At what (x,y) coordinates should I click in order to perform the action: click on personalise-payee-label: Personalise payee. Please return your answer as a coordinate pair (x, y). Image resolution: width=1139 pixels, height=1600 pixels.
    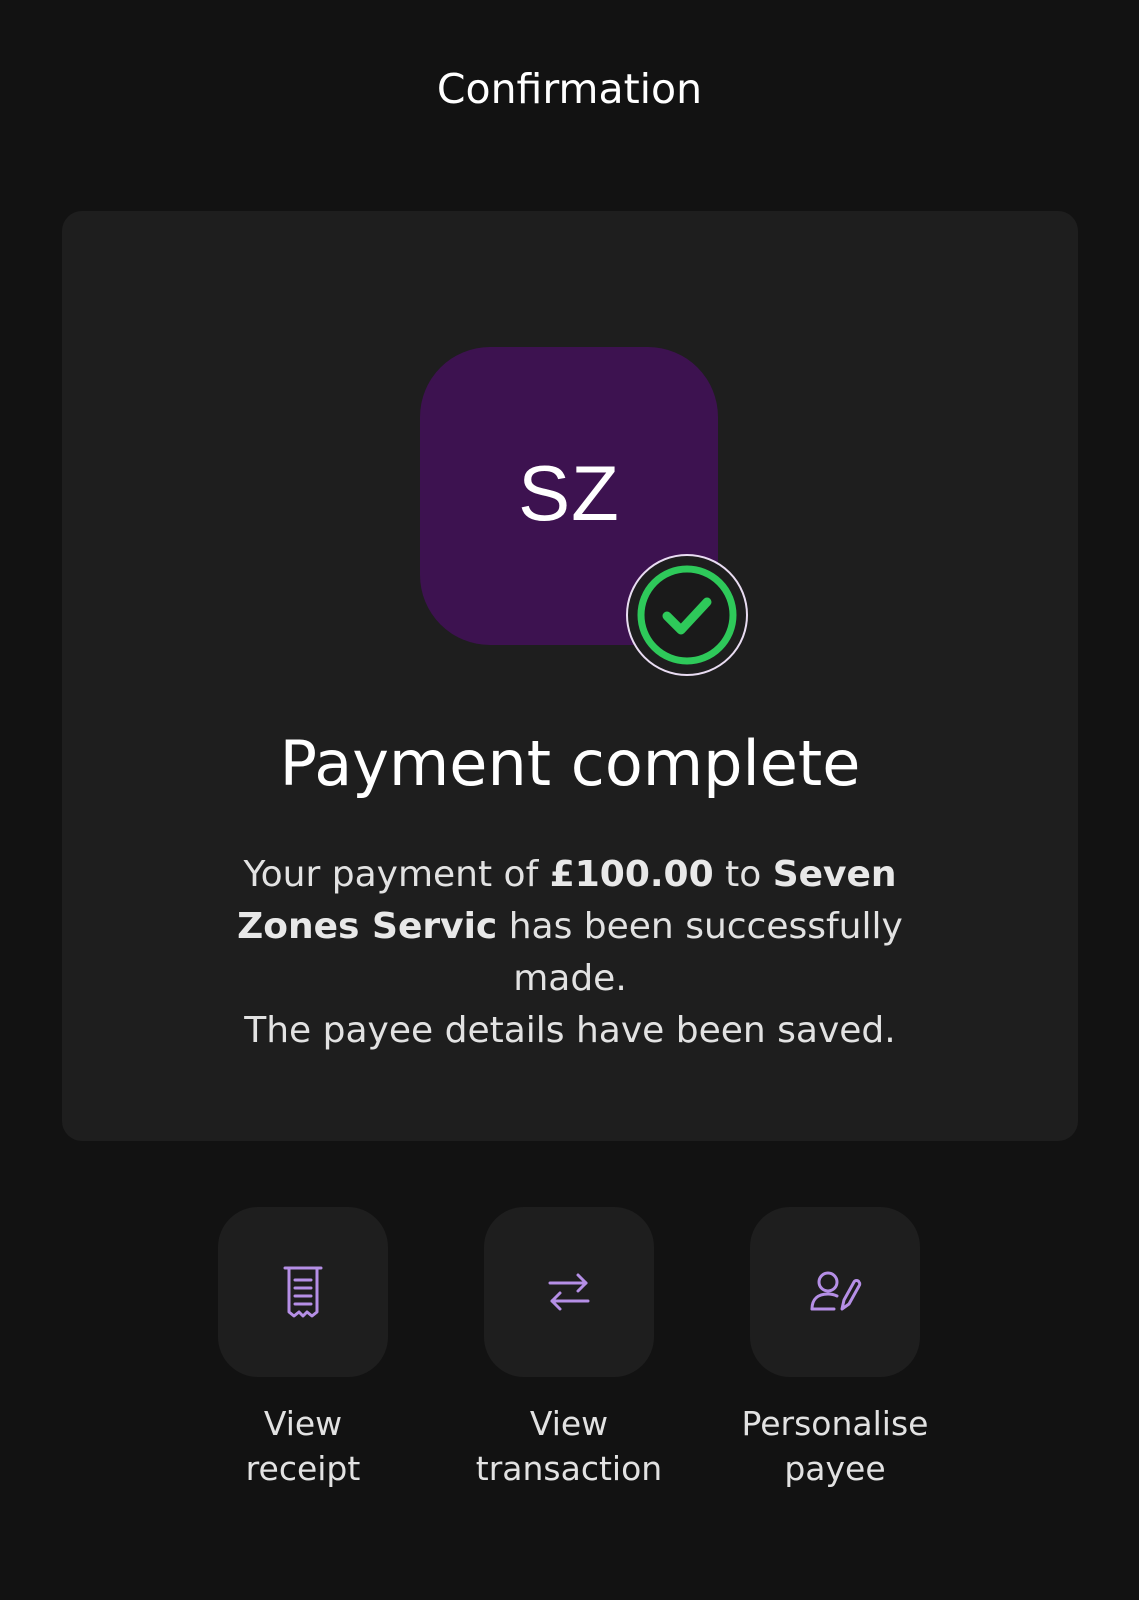
    Looking at the image, I should click on (835, 1446).